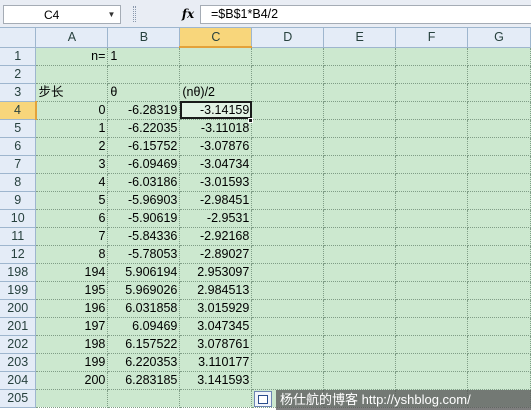  I want to click on cell-c: -3.04734, so click(216, 164).